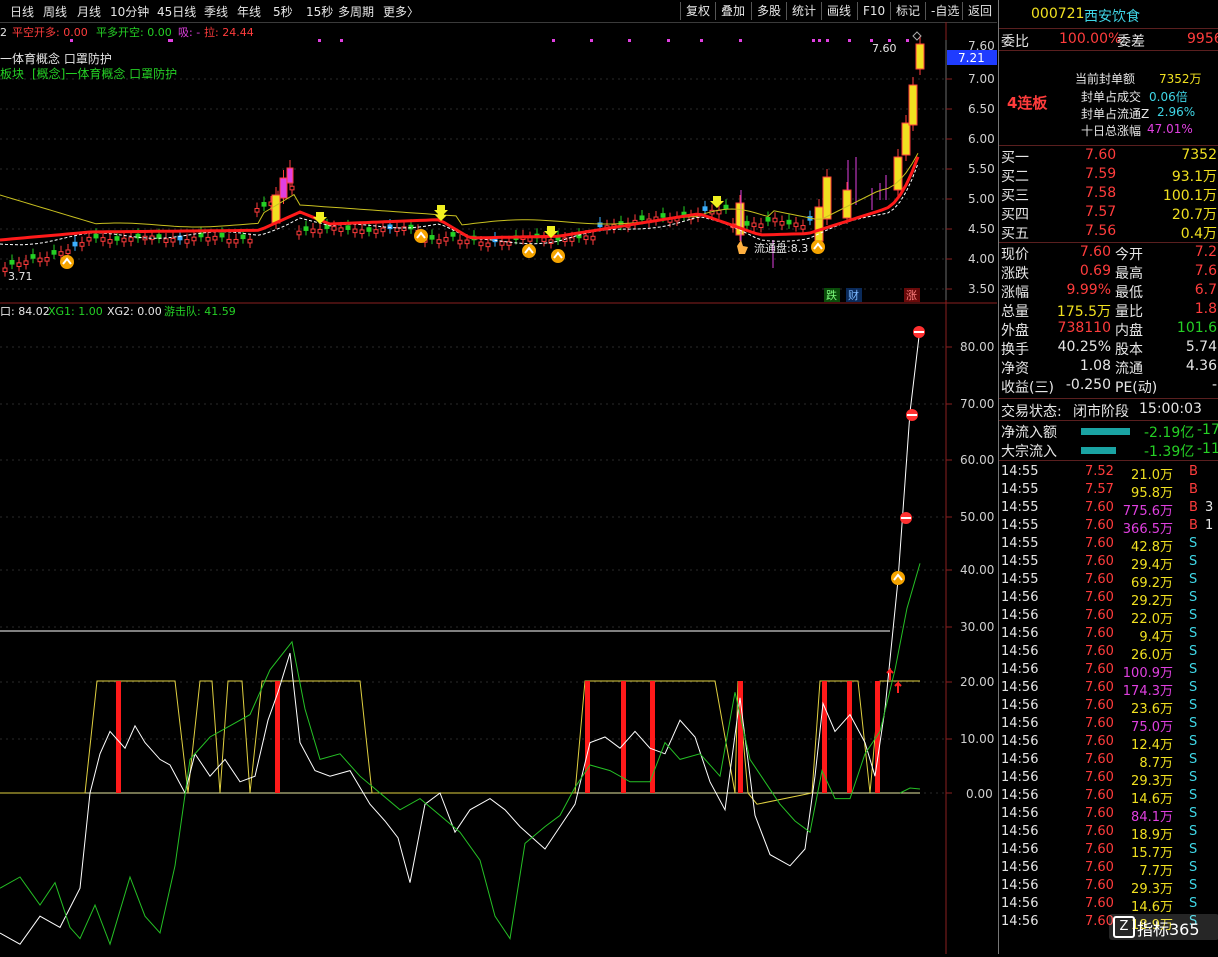  What do you see at coordinates (1020, 579) in the screenshot?
I see `tick-time: 14:55` at bounding box center [1020, 579].